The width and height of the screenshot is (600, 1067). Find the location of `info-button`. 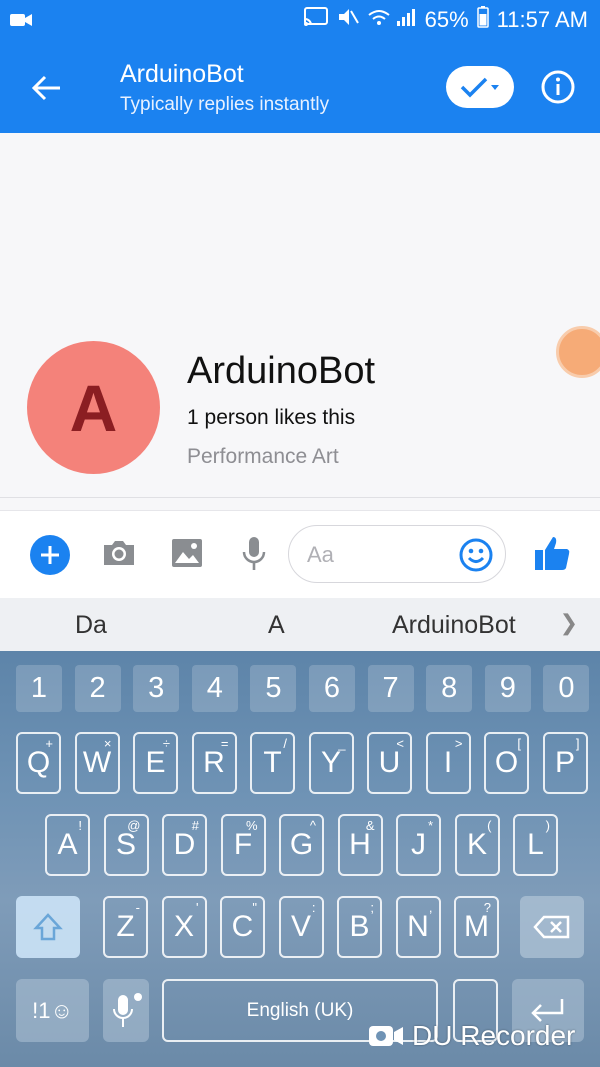

info-button is located at coordinates (558, 87).